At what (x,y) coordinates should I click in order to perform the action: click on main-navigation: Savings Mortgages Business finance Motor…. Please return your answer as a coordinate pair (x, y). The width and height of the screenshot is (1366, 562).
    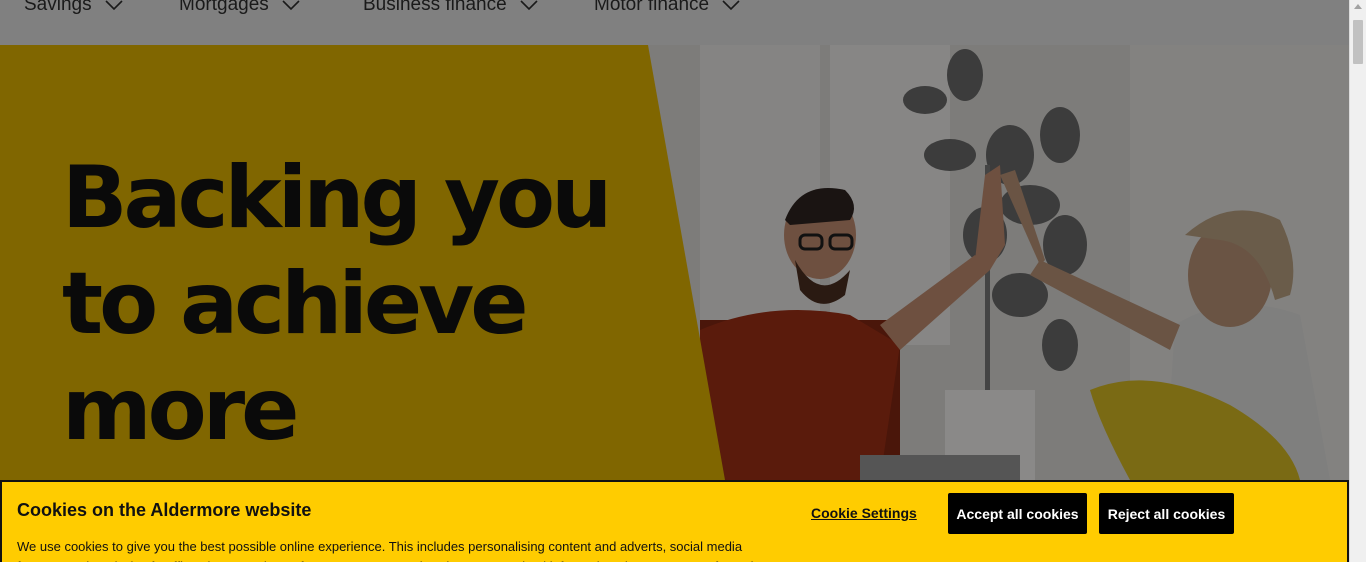
    Looking at the image, I should click on (674, 22).